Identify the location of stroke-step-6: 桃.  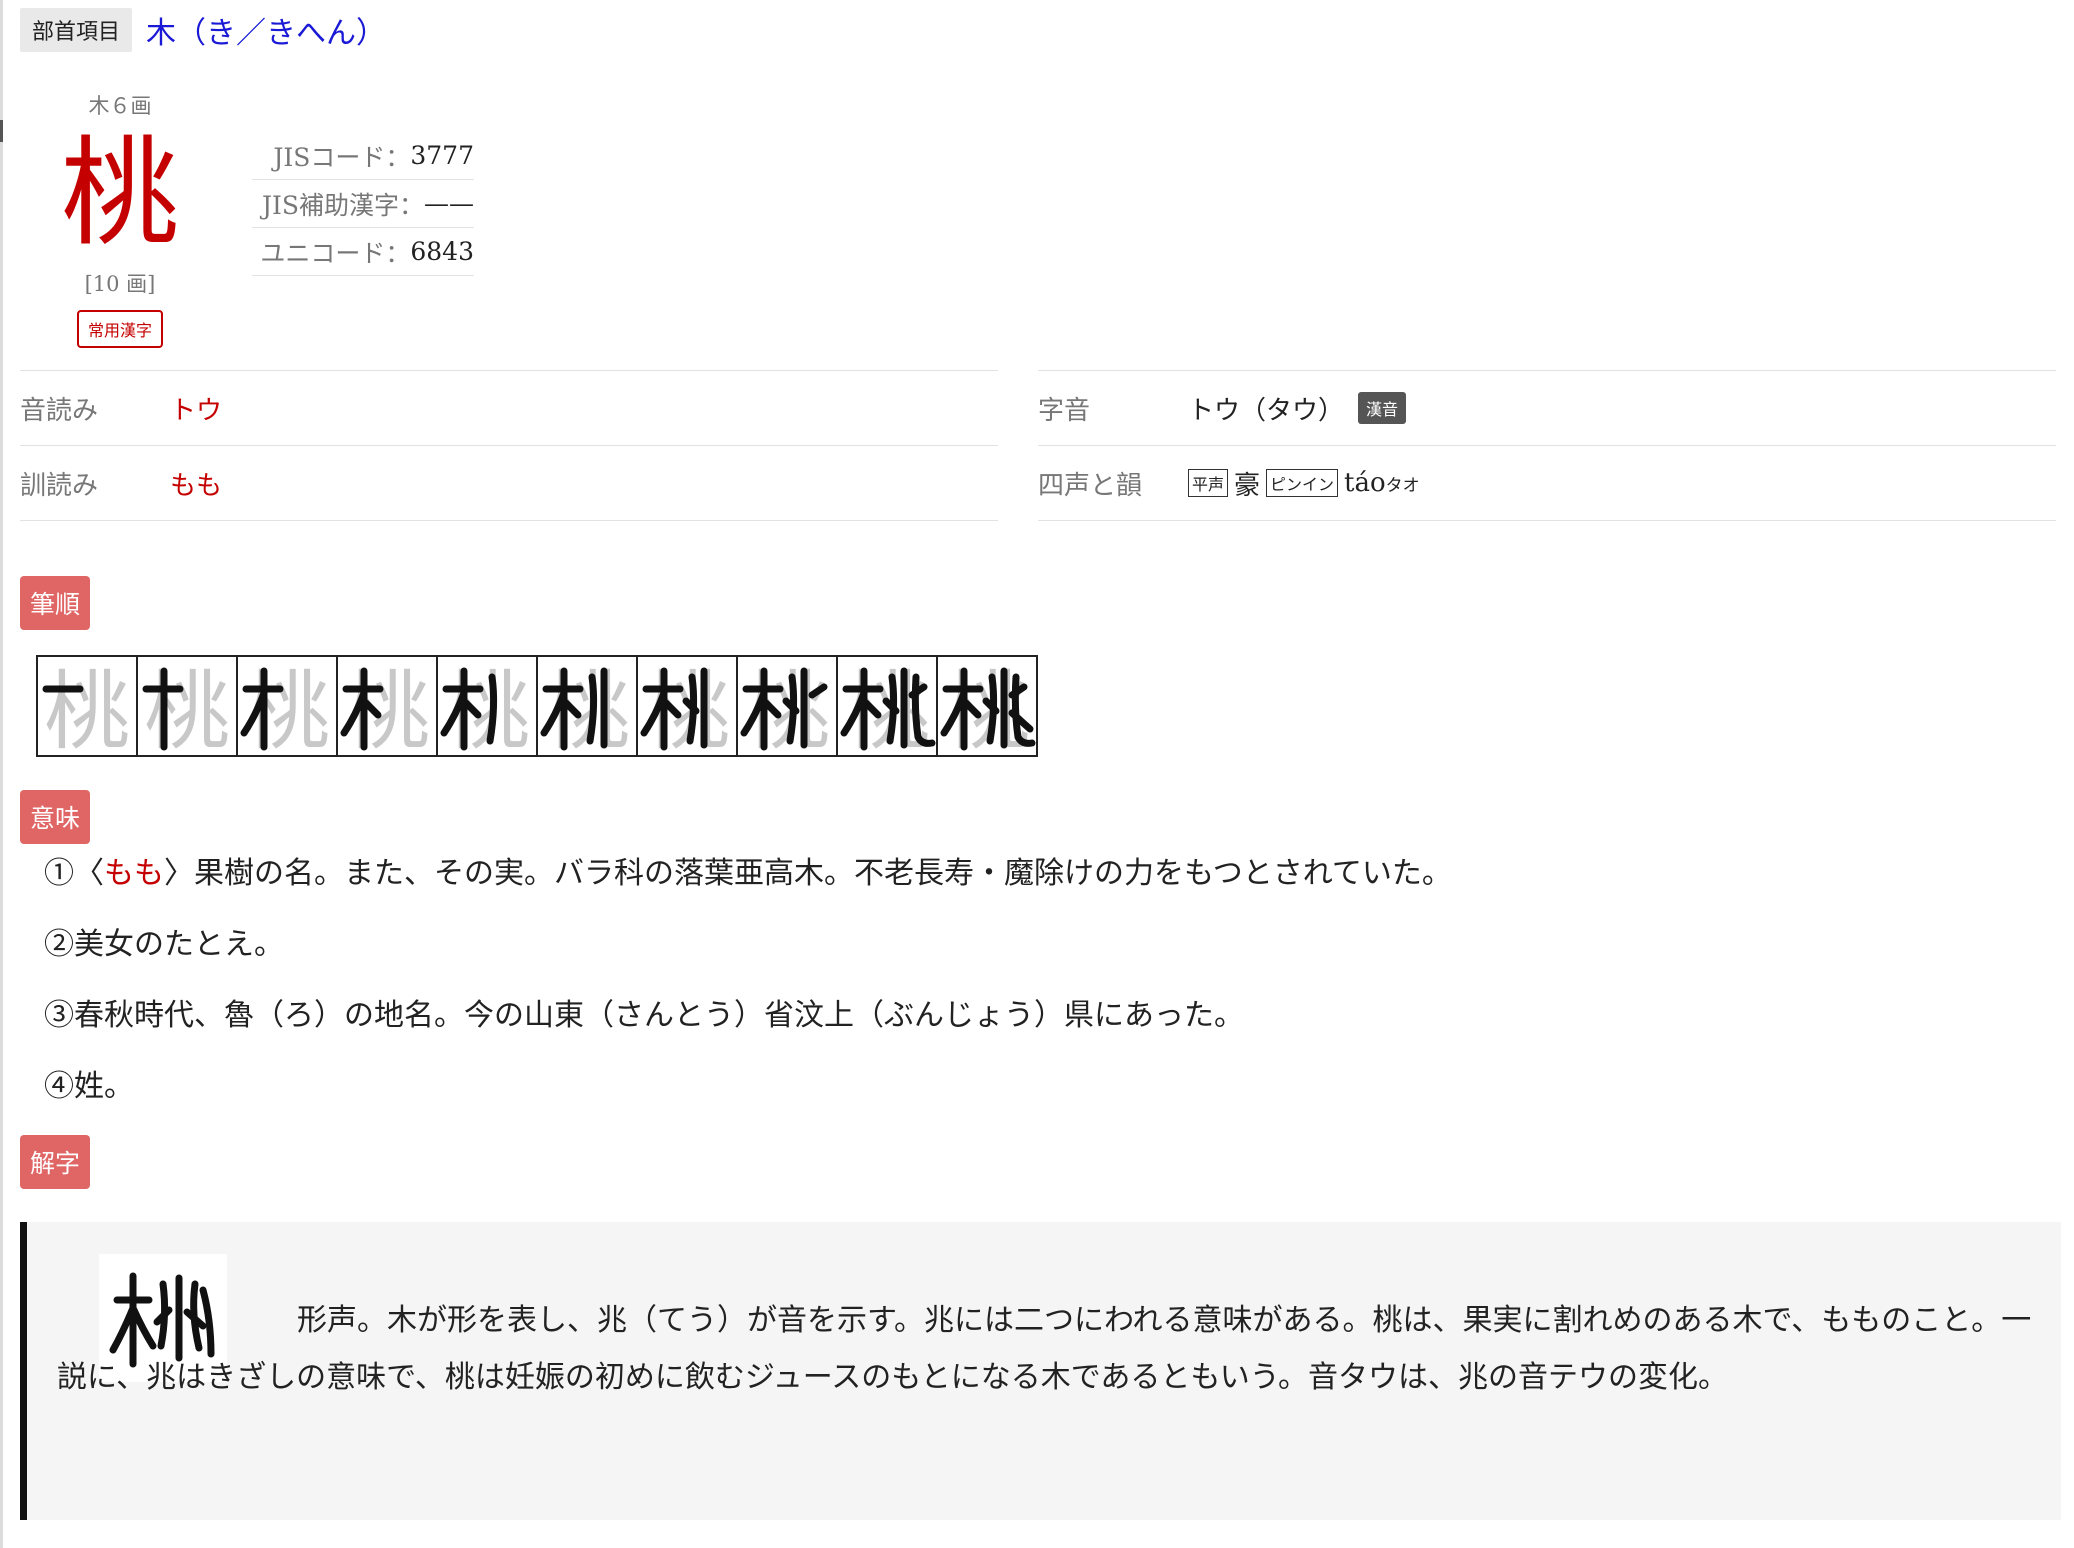
(588, 706).